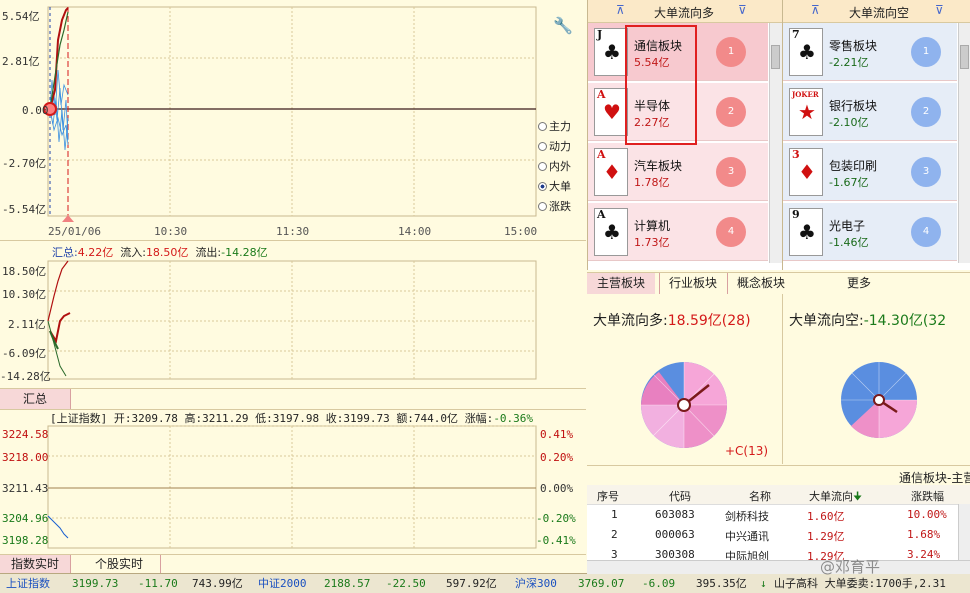 This screenshot has width=970, height=593. What do you see at coordinates (347, 583) in the screenshot?
I see `status-price: 2188.57` at bounding box center [347, 583].